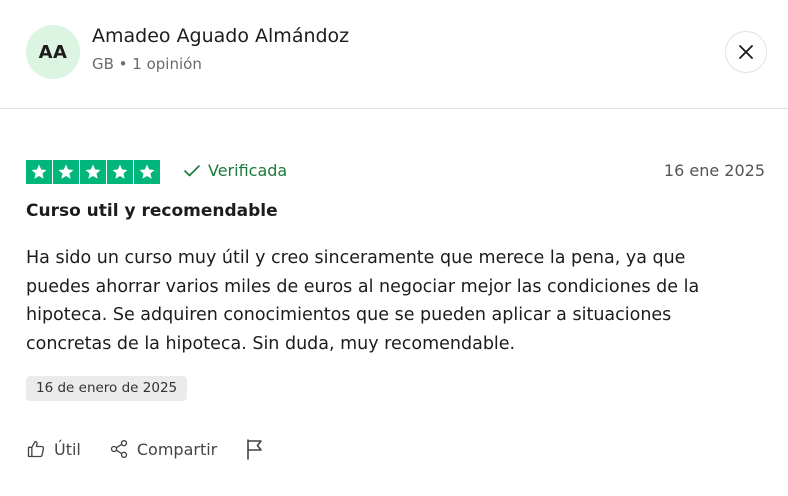 This screenshot has height=496, width=788. What do you see at coordinates (192, 170) in the screenshot?
I see `check-icon` at bounding box center [192, 170].